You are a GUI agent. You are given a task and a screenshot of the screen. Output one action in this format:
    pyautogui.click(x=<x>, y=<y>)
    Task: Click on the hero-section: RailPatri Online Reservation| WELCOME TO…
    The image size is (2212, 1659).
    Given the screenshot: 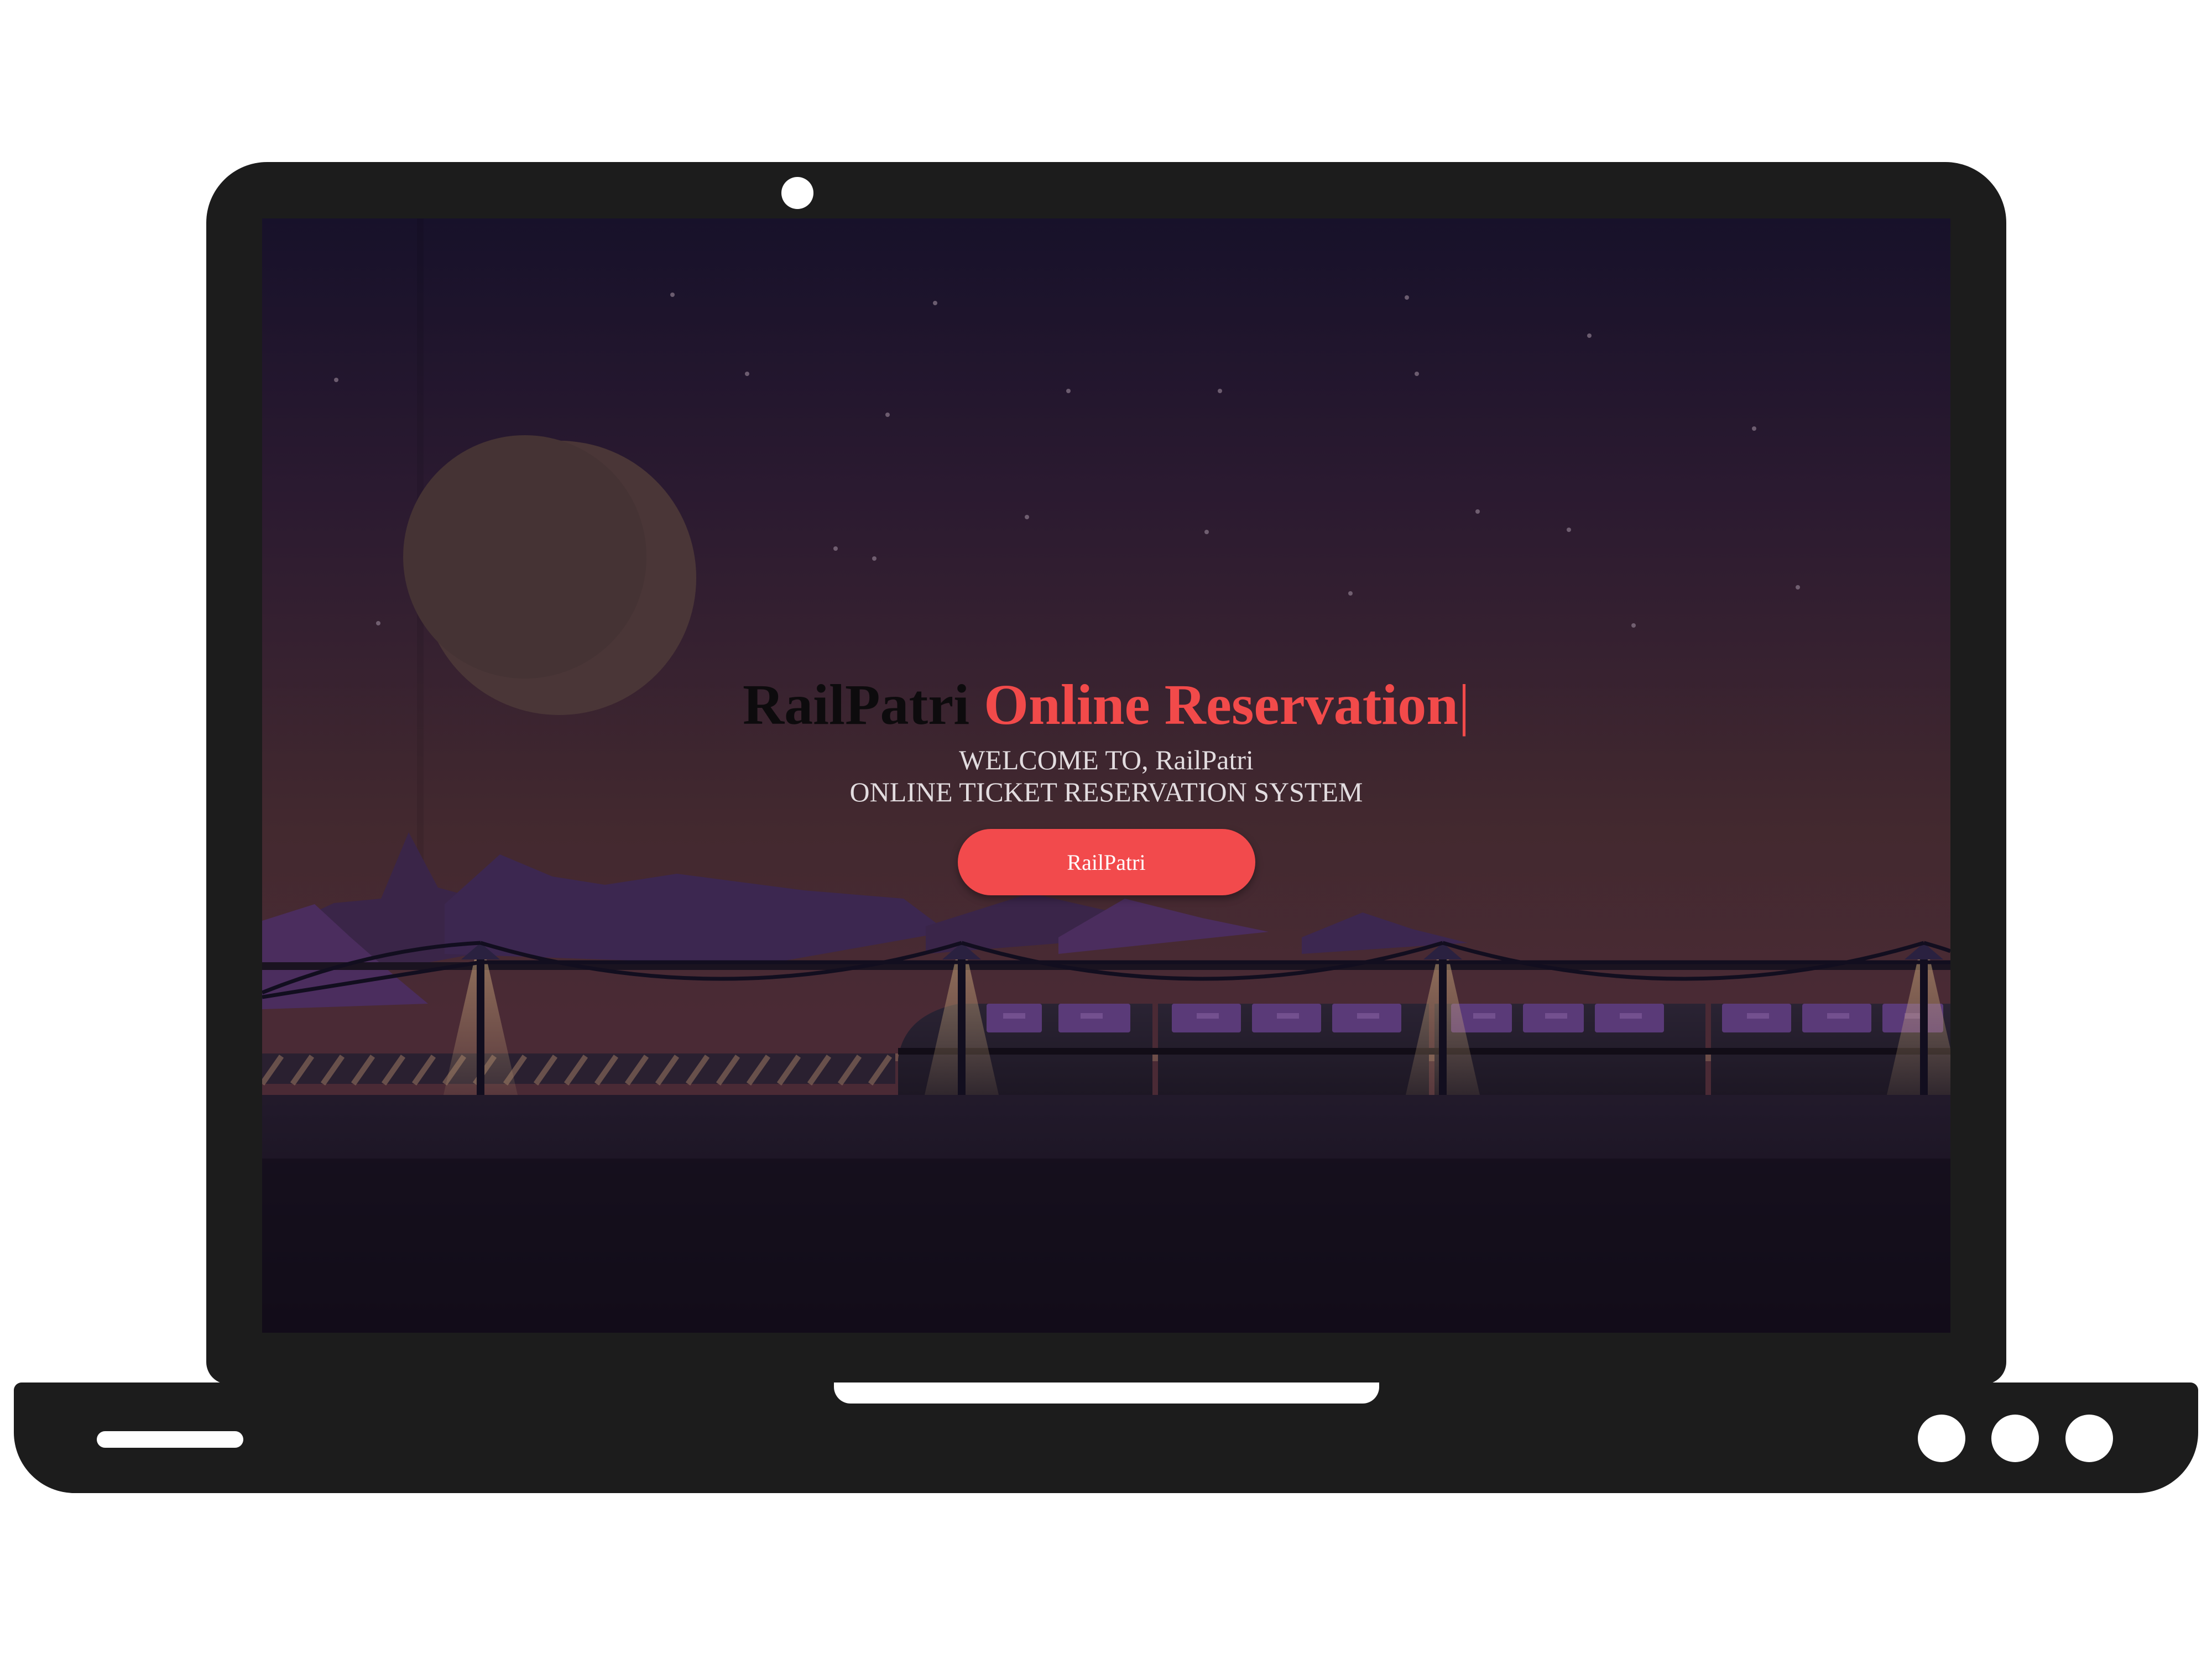 What is the action you would take?
    pyautogui.click(x=1106, y=780)
    